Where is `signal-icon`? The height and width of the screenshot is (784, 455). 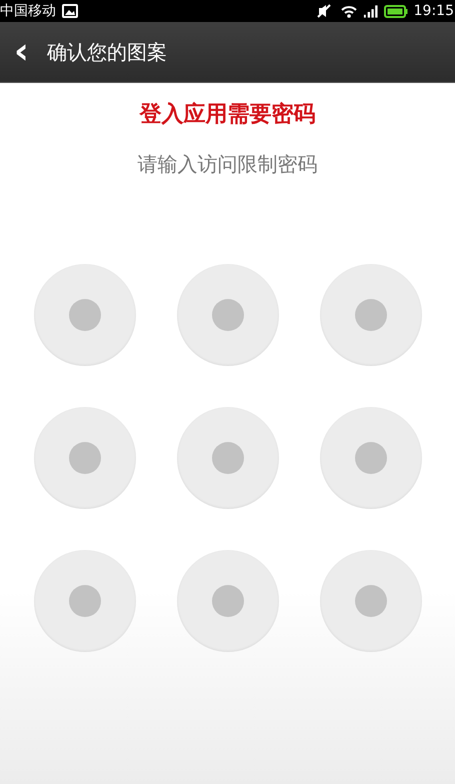 signal-icon is located at coordinates (370, 11).